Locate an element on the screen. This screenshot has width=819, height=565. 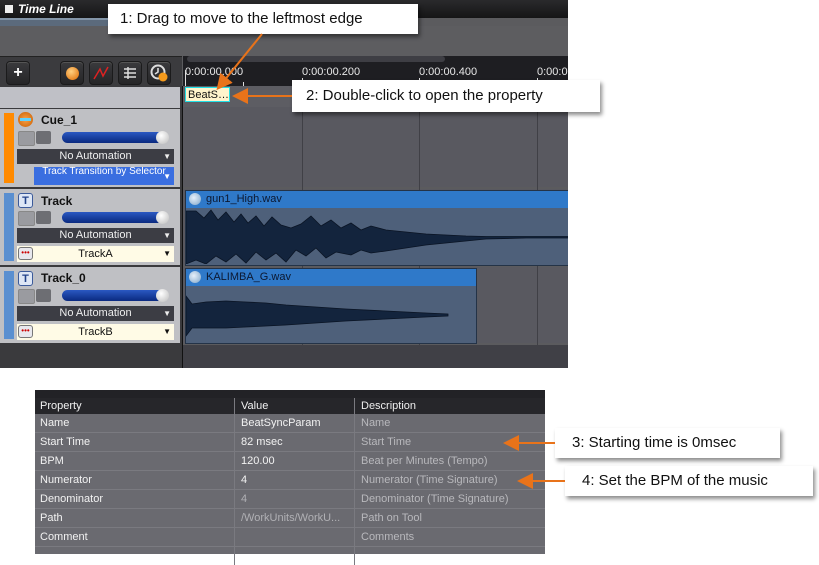
callout-text: 1: Drag to move to the leftmost edge is located at coordinates (241, 18).